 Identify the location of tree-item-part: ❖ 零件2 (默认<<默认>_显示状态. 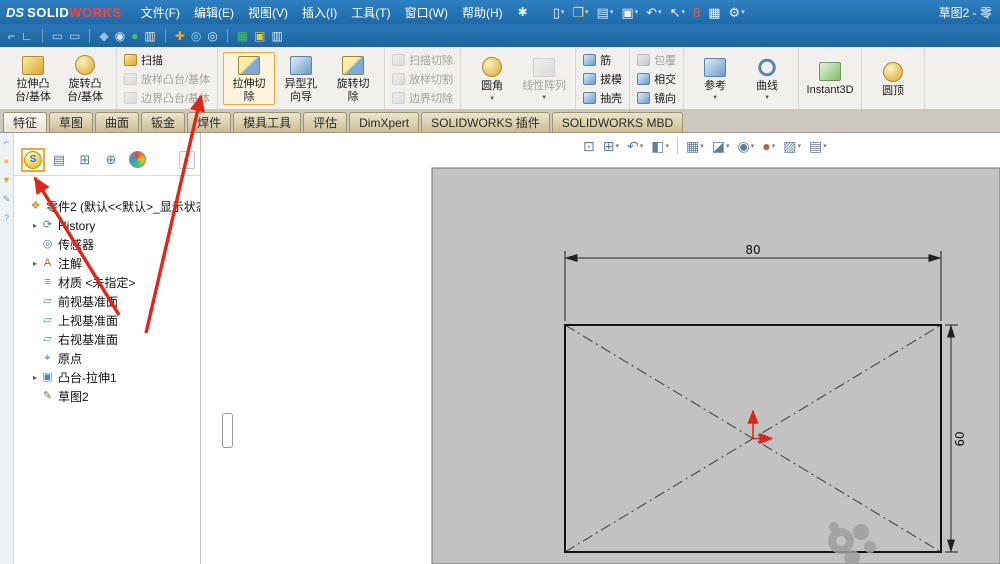
(107, 206).